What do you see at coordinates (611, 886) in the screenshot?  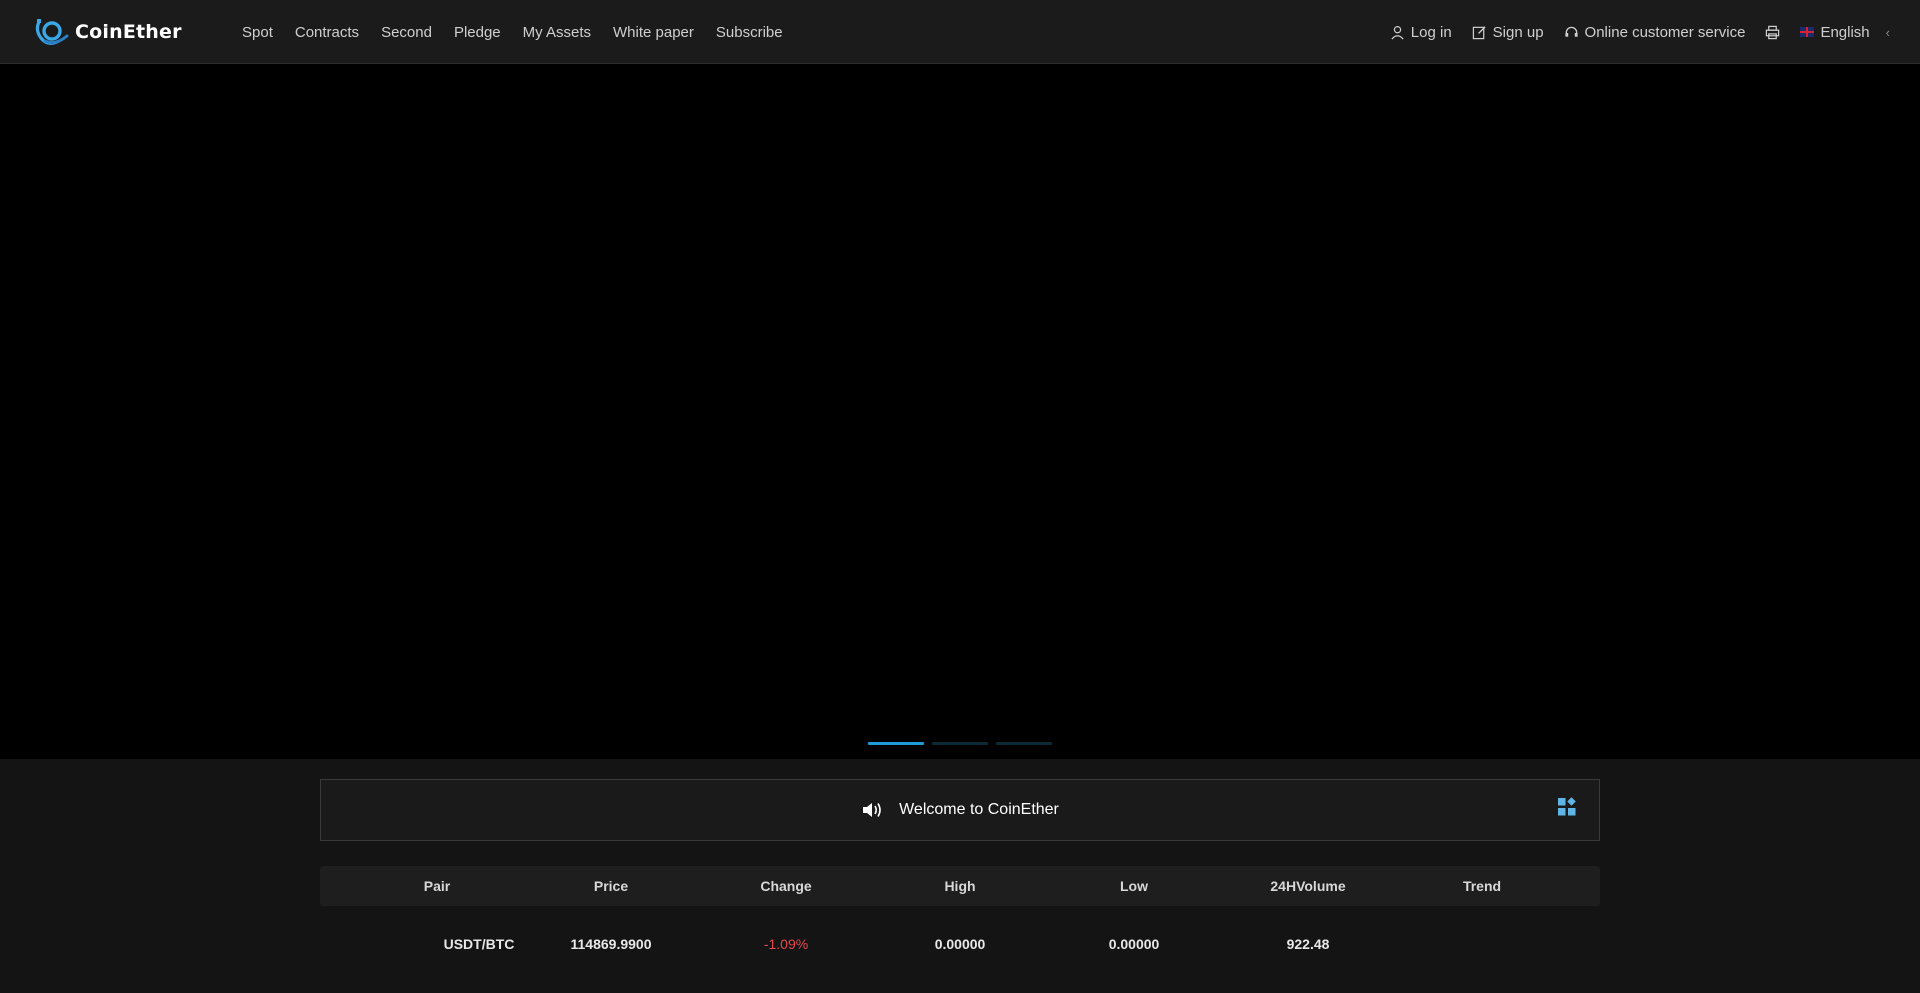 I see `column-header-price: Price` at bounding box center [611, 886].